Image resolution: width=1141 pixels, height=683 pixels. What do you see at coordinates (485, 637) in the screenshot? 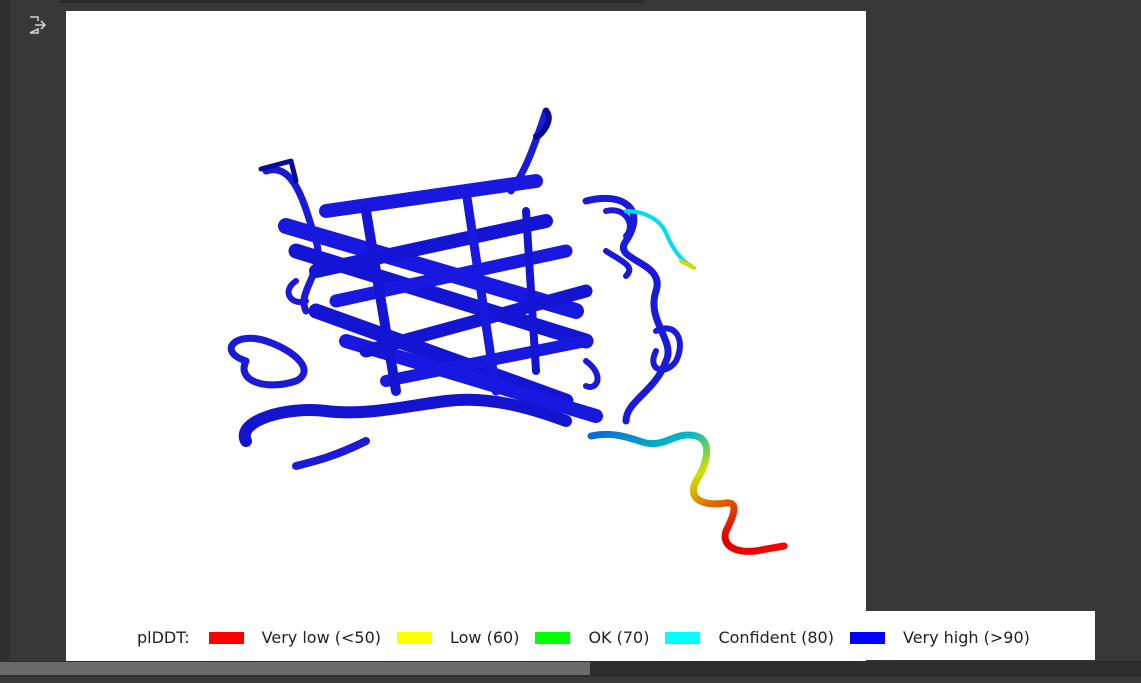
I see `legend-label: Low (60)` at bounding box center [485, 637].